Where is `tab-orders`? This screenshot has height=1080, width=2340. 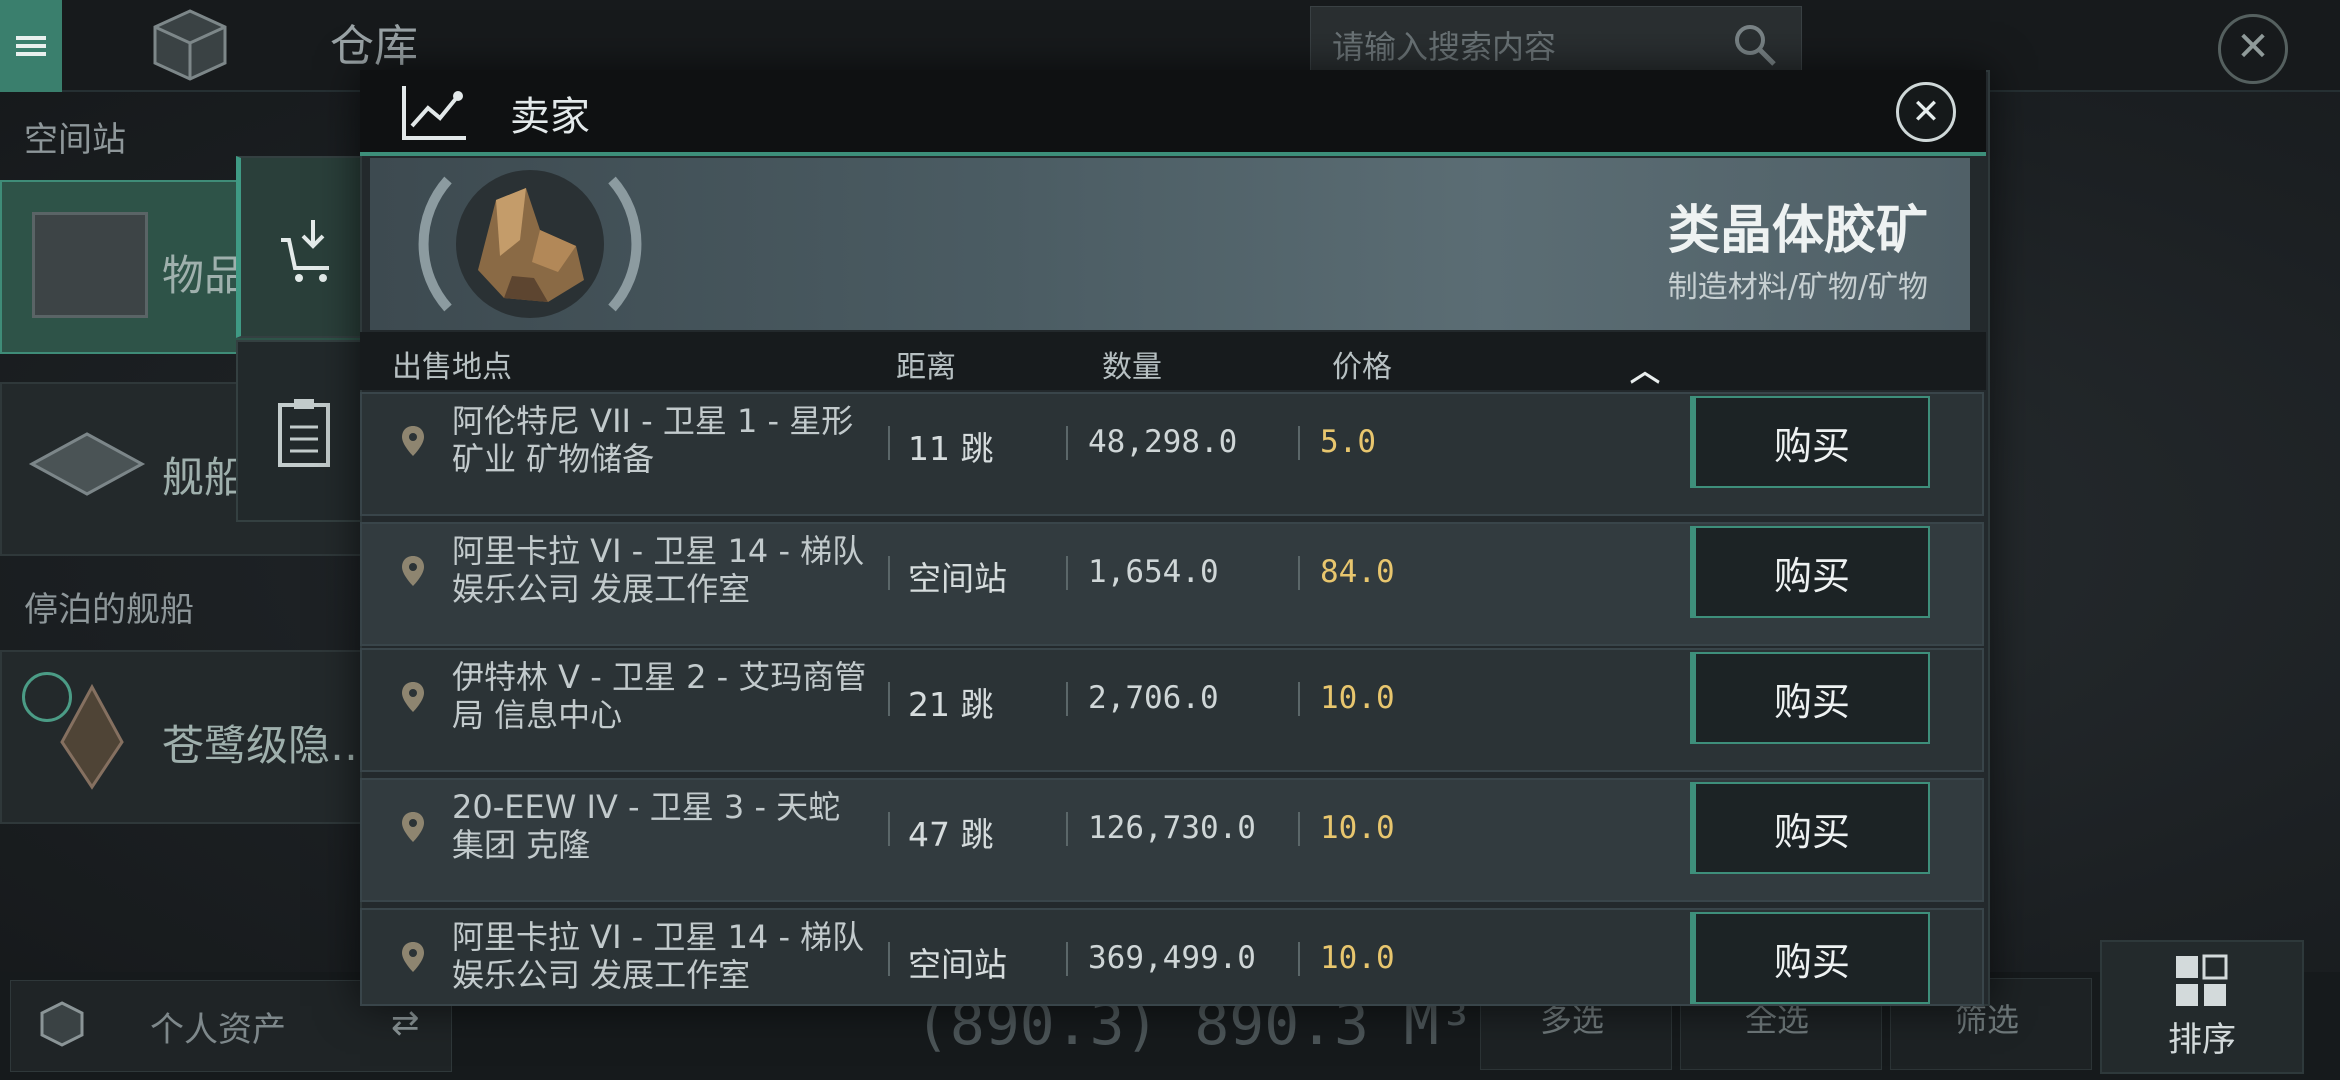
tab-orders is located at coordinates (301, 431).